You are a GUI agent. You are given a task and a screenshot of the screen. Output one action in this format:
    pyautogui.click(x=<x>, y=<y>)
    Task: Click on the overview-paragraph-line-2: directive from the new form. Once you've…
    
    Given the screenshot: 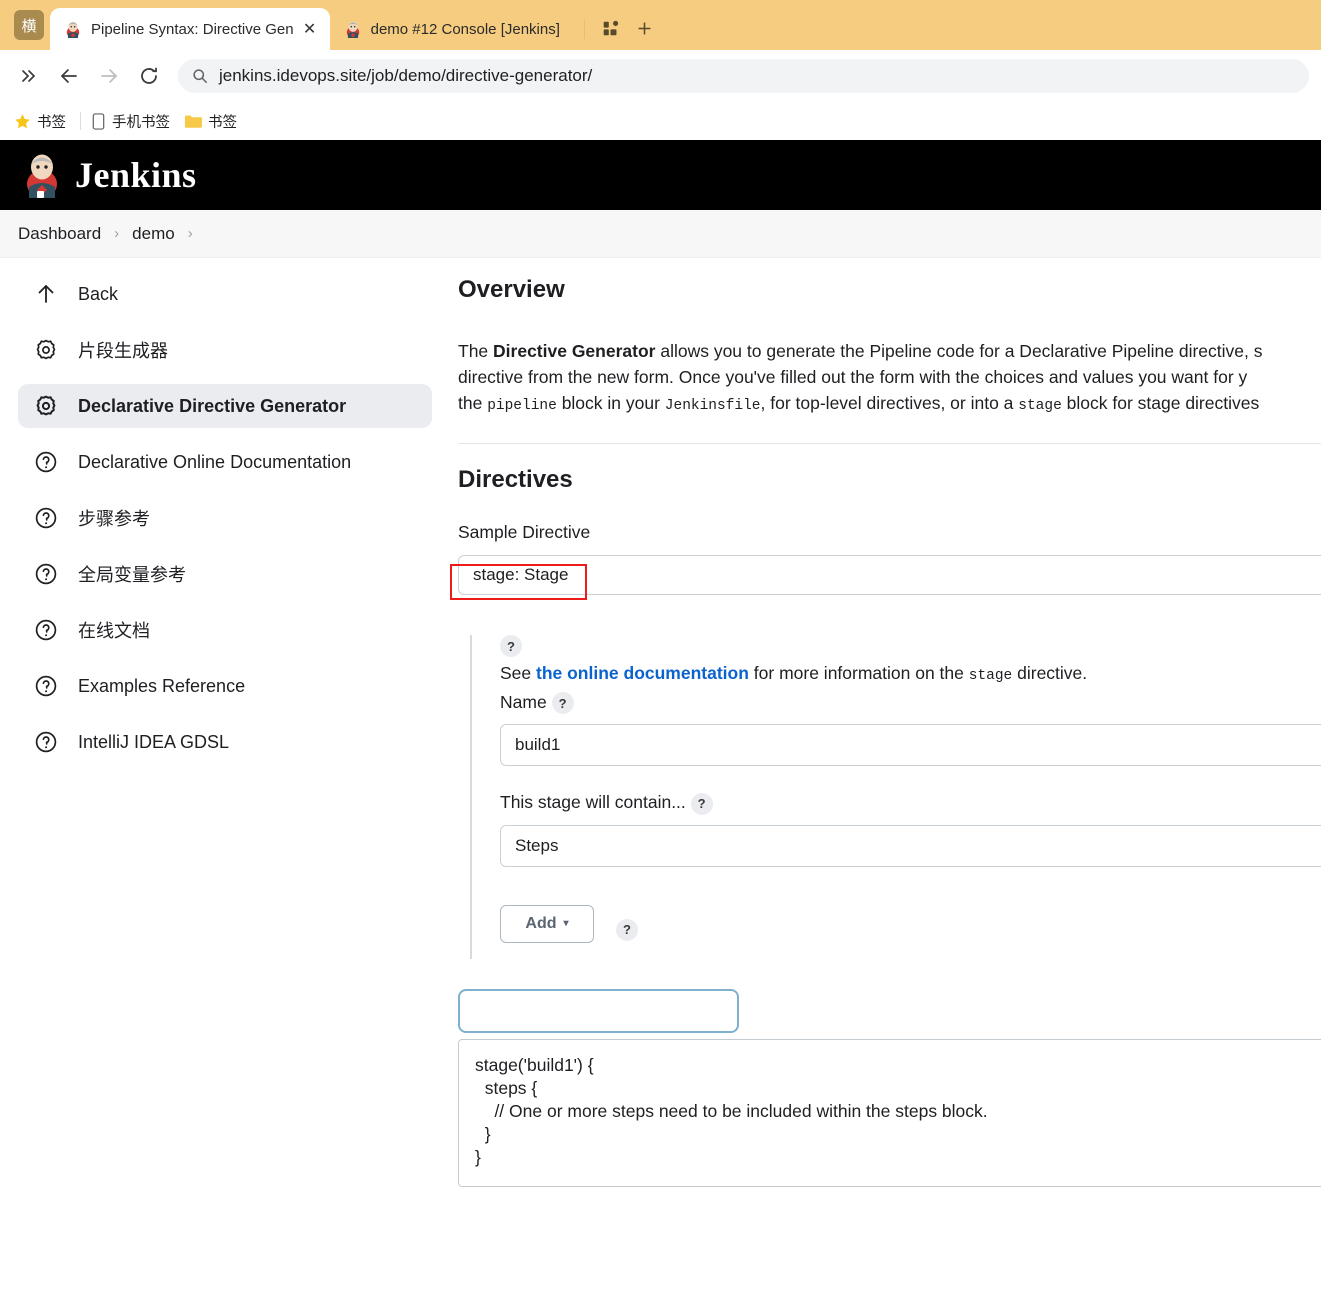 What is the action you would take?
    pyautogui.click(x=853, y=377)
    